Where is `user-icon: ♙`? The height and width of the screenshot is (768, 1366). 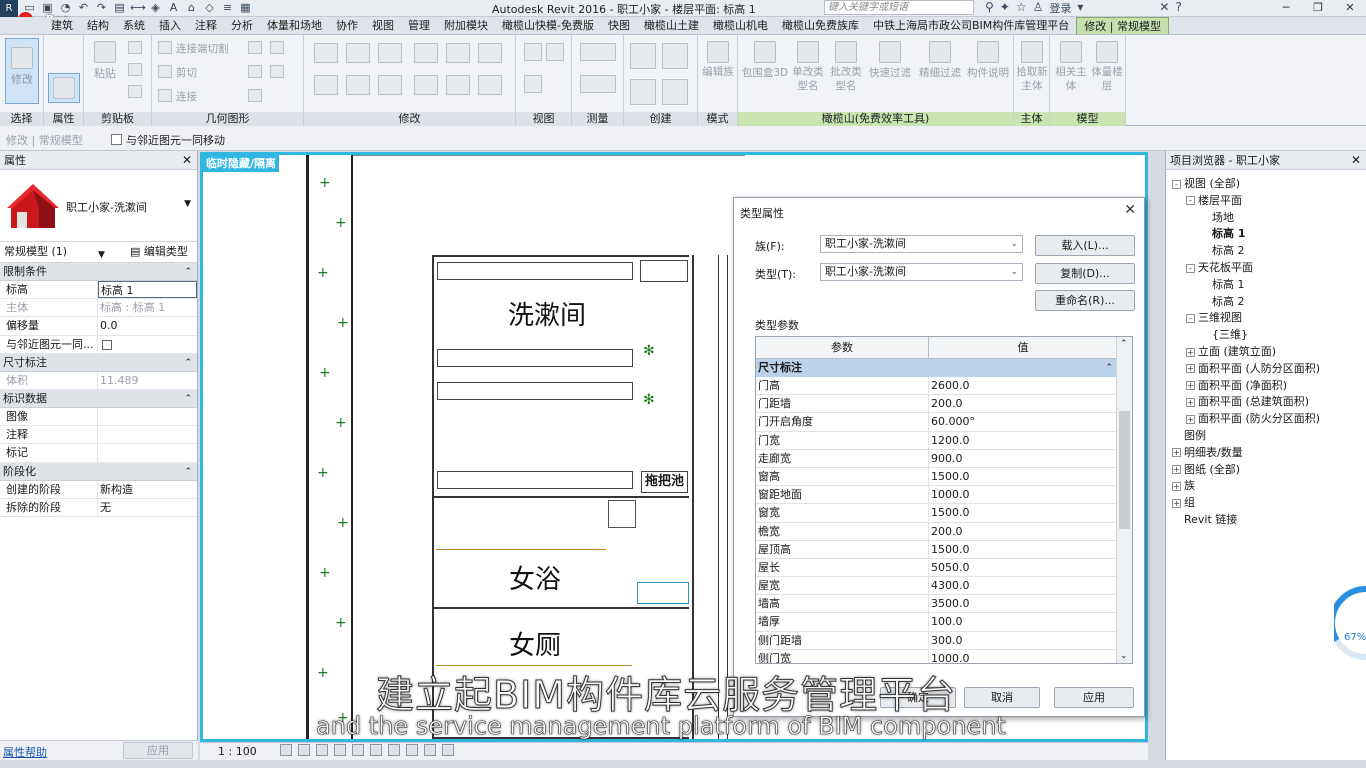
user-icon: ♙ is located at coordinates (1038, 8).